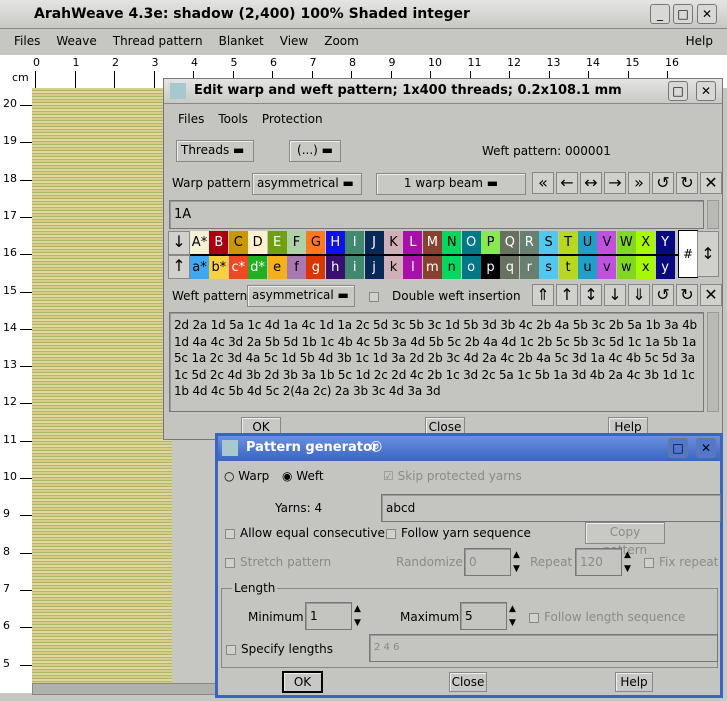 Image resolution: width=727 pixels, height=701 pixels. I want to click on weft-yarn-w: w, so click(626, 267).